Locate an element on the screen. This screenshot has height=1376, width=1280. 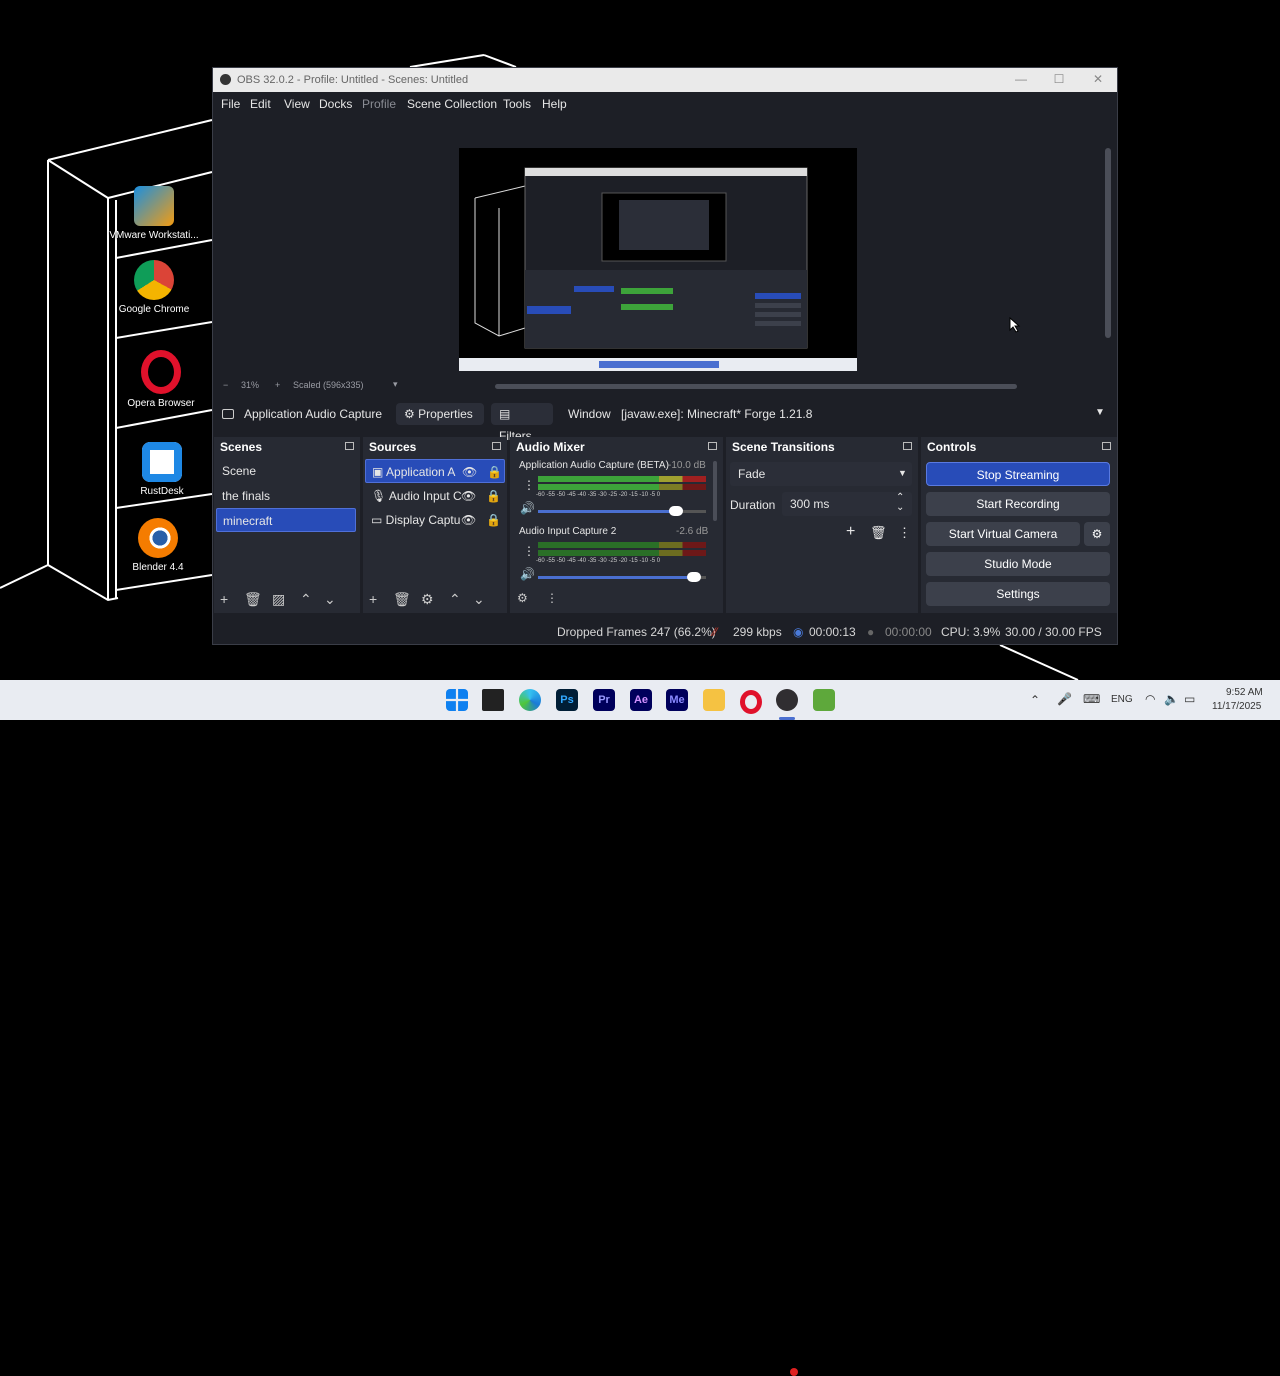
add-transition-button: + is located at coordinates (850, 532).